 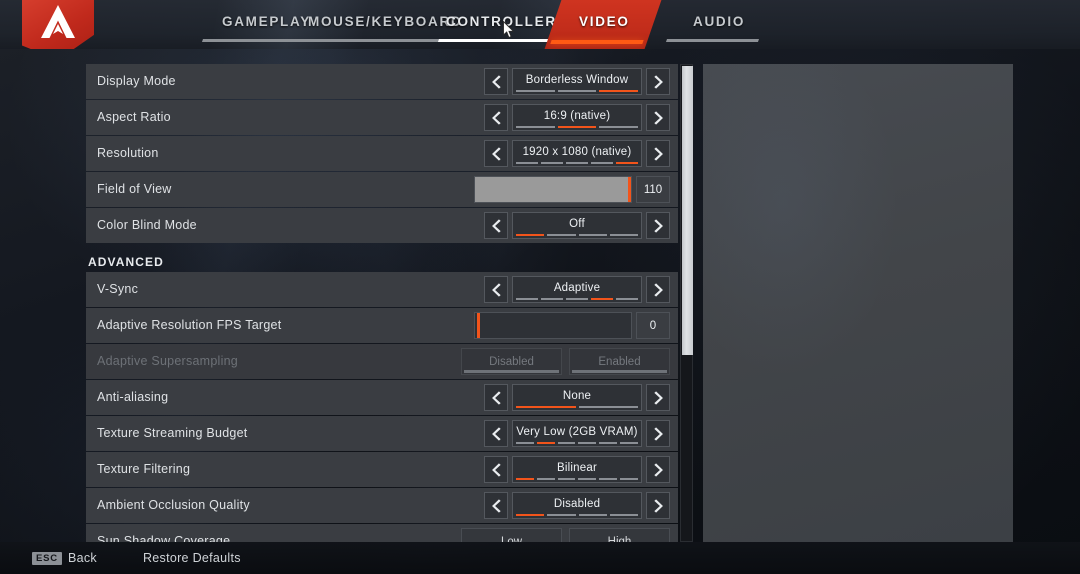 I want to click on stepper-value-box: None, so click(x=577, y=397).